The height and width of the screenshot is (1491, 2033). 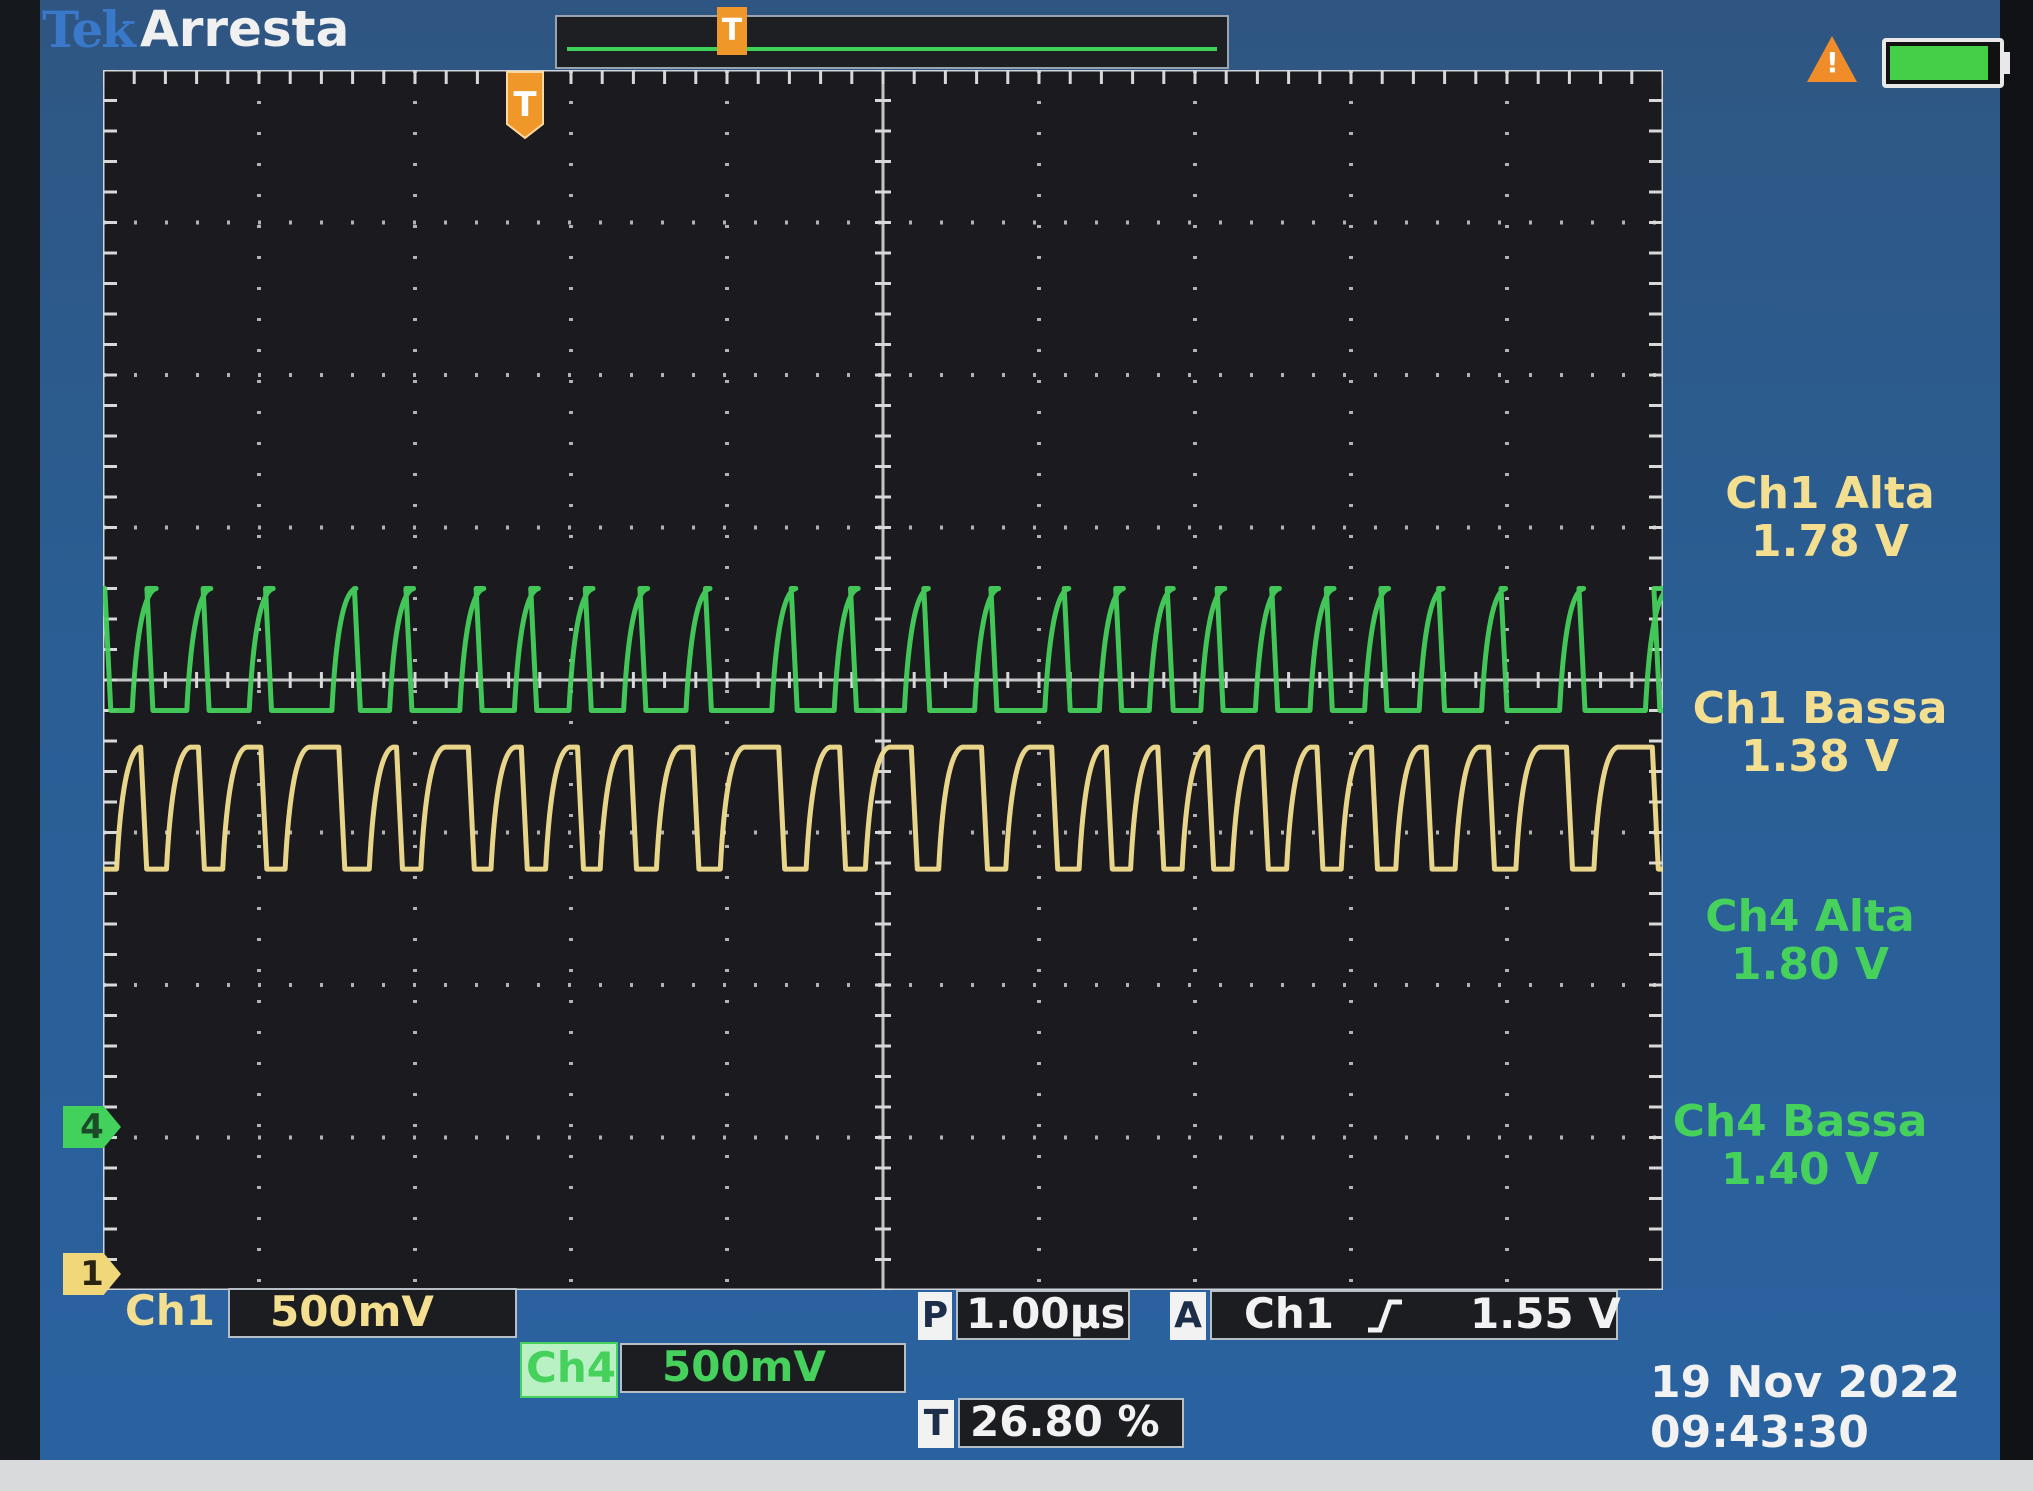 What do you see at coordinates (1289, 1313) in the screenshot?
I see `trigger-source: Ch1` at bounding box center [1289, 1313].